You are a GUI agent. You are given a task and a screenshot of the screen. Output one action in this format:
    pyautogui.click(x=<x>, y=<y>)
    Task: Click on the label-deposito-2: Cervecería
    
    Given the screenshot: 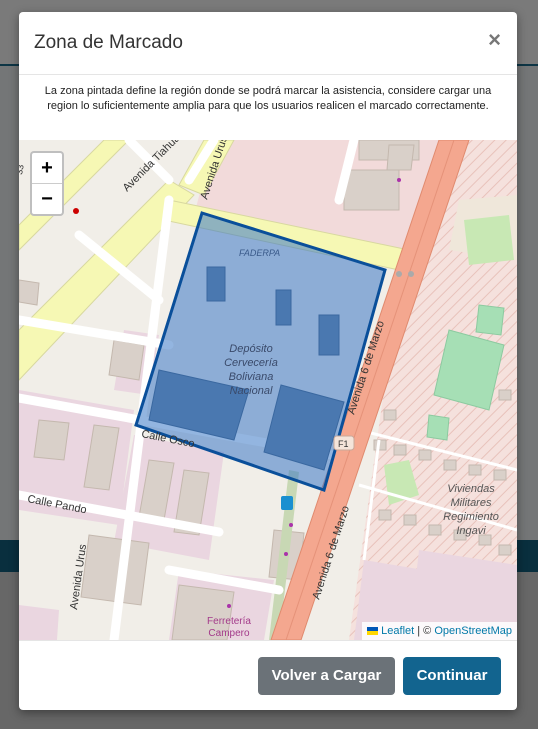 What is the action you would take?
    pyautogui.click(x=251, y=363)
    